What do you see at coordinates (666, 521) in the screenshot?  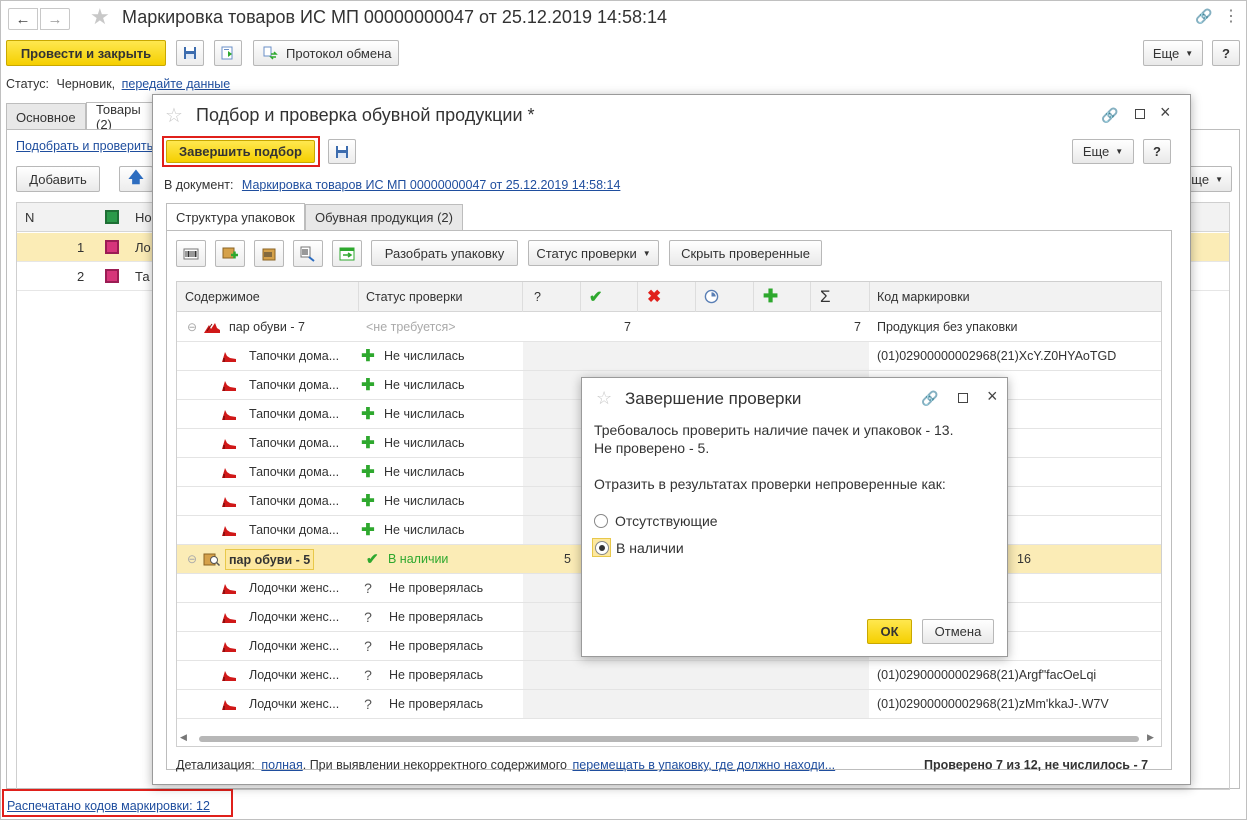 I see `radio-absent-label: Отсутствующие` at bounding box center [666, 521].